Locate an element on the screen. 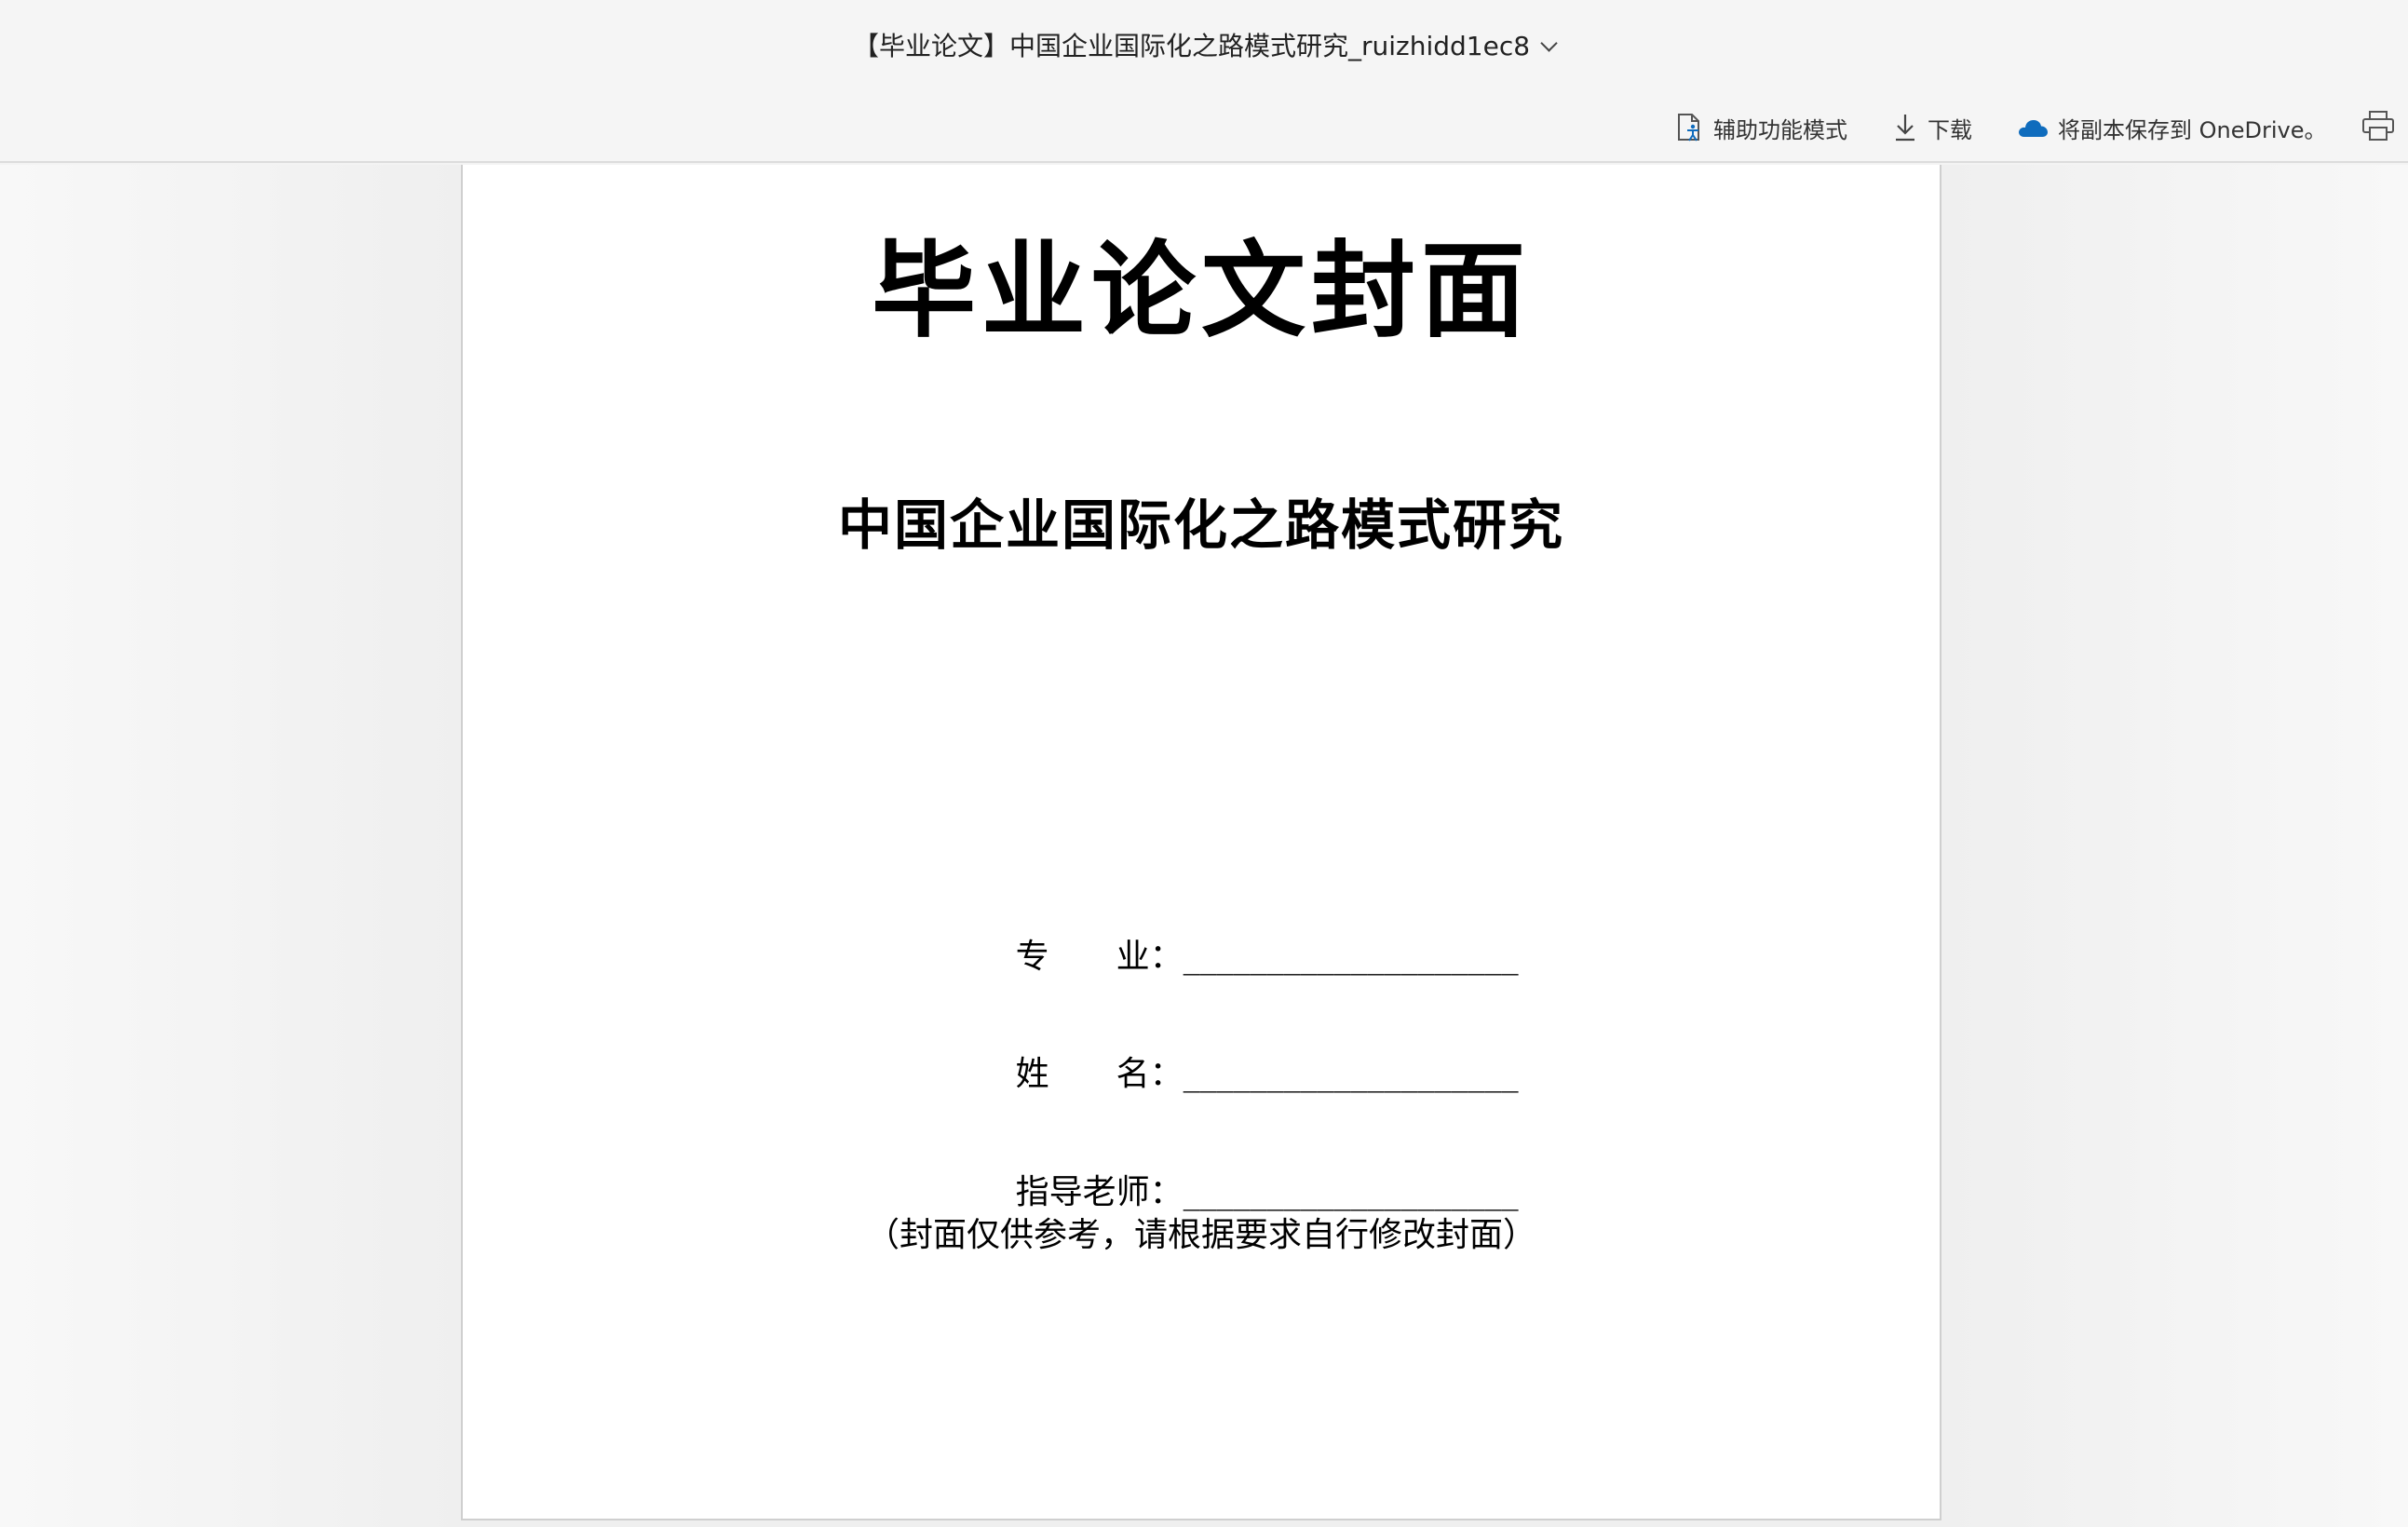 The image size is (2408, 1527). toolbar: 辅助功能模式 下载 将副本保存到 OneDrive。 is located at coordinates (2024, 127).